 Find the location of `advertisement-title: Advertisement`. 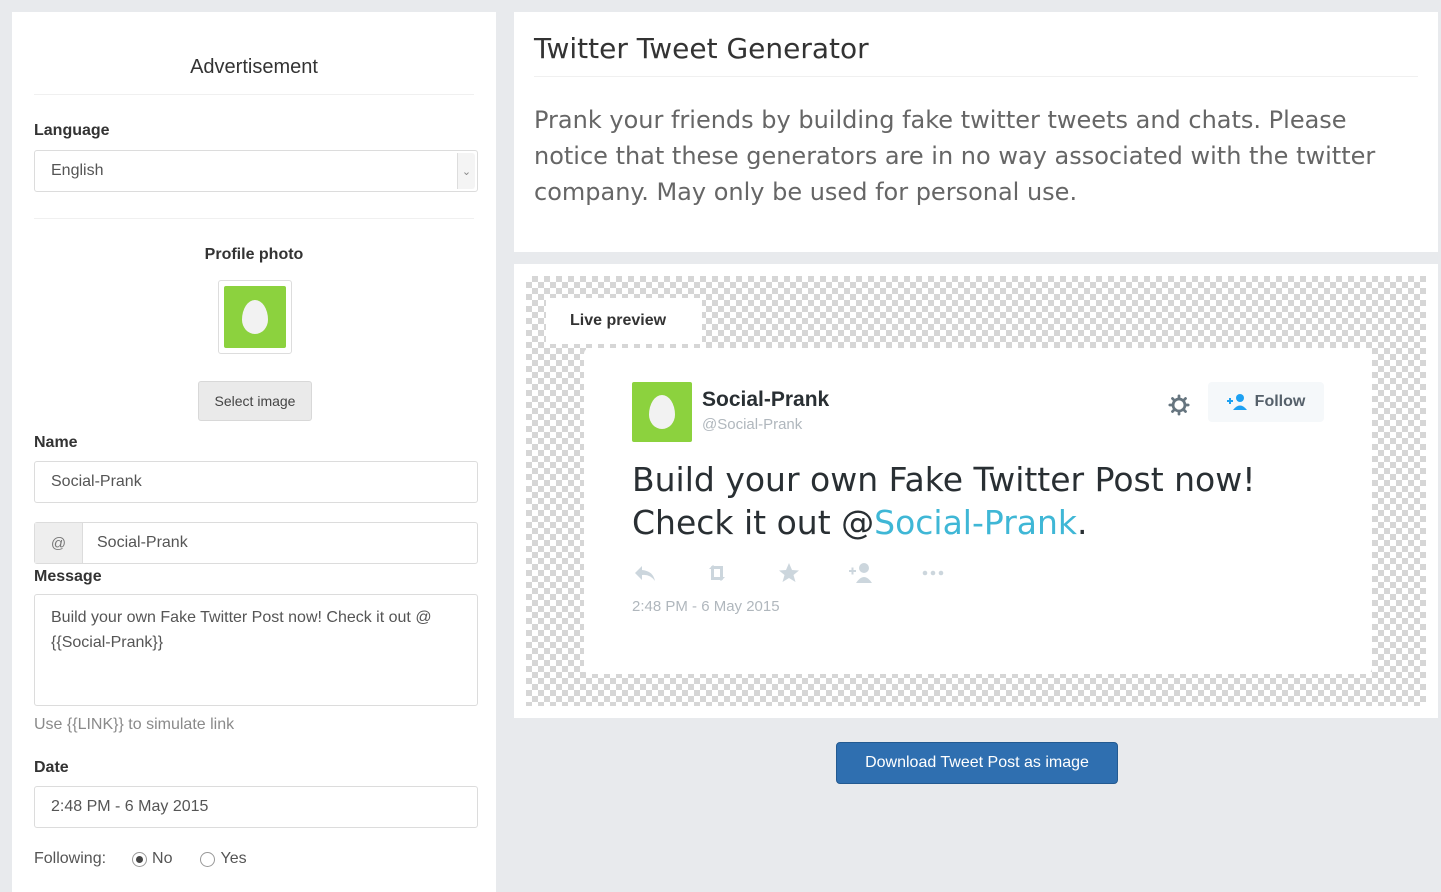

advertisement-title: Advertisement is located at coordinates (254, 67).